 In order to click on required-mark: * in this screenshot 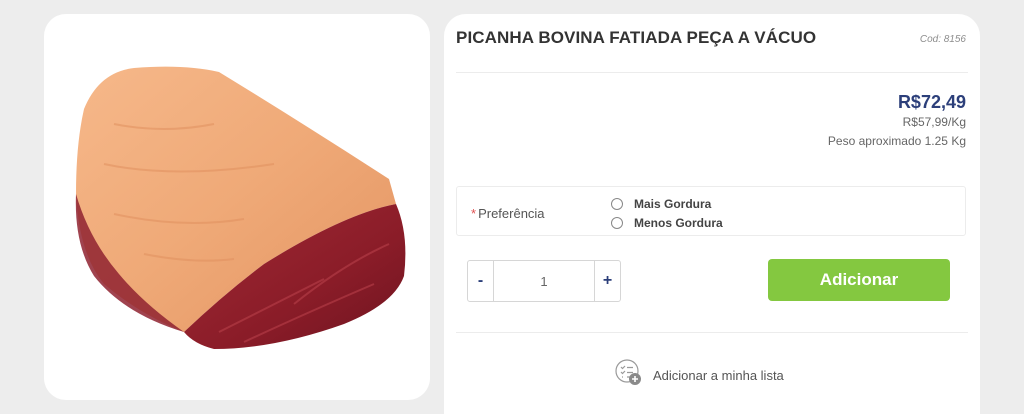, I will do `click(474, 213)`.